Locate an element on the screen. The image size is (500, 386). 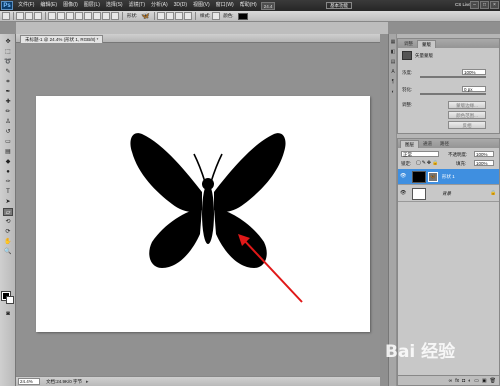
move-tool-icon: ✥ is located at coordinates (8, 42).